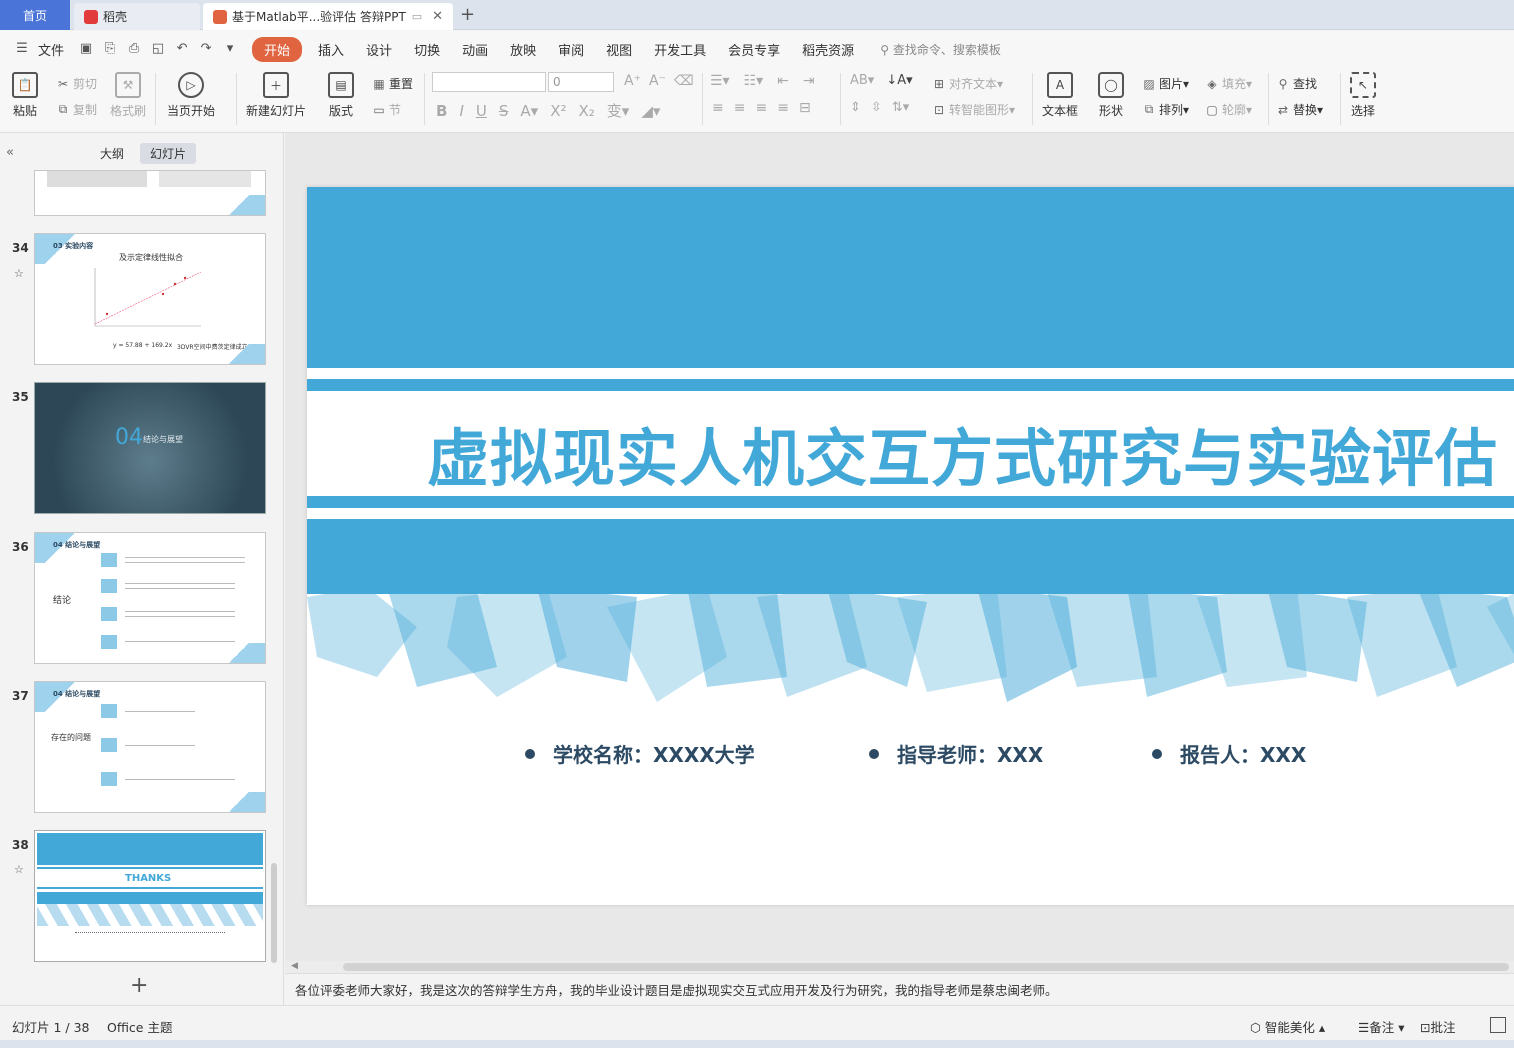  Describe the element at coordinates (86, 49) in the screenshot. I see `save-icon: ▣` at that location.